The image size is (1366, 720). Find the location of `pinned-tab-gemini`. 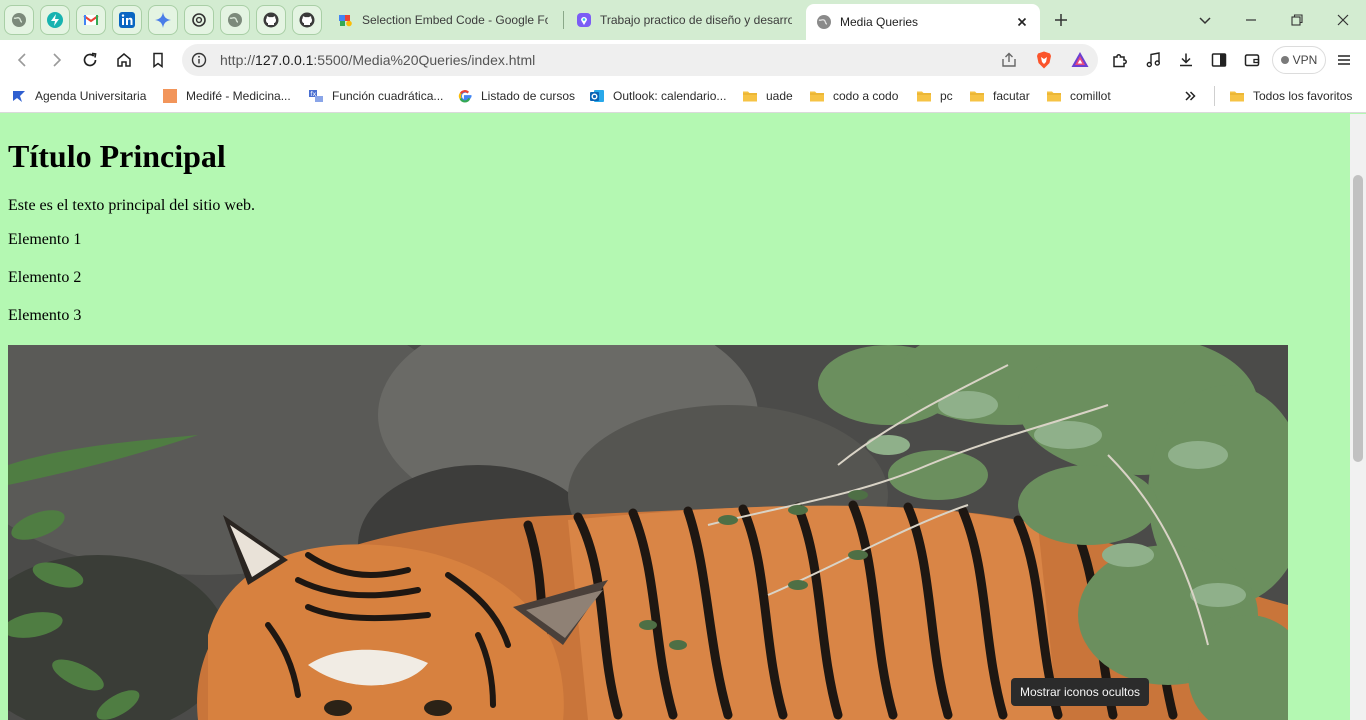

pinned-tab-gemini is located at coordinates (163, 20).